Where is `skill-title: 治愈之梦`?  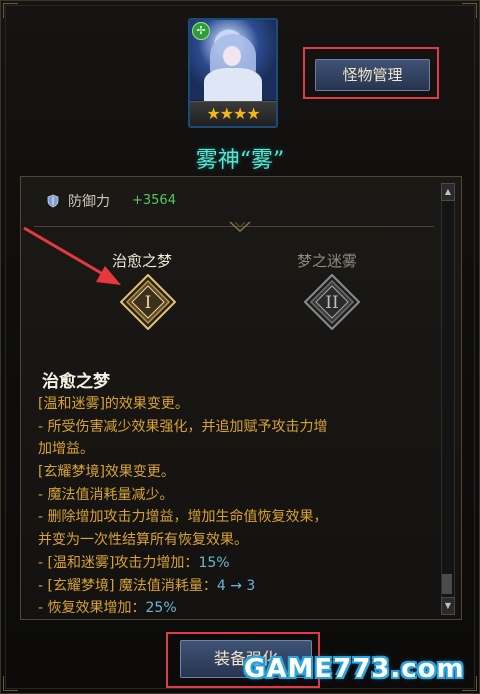
skill-title: 治愈之梦 is located at coordinates (76, 382).